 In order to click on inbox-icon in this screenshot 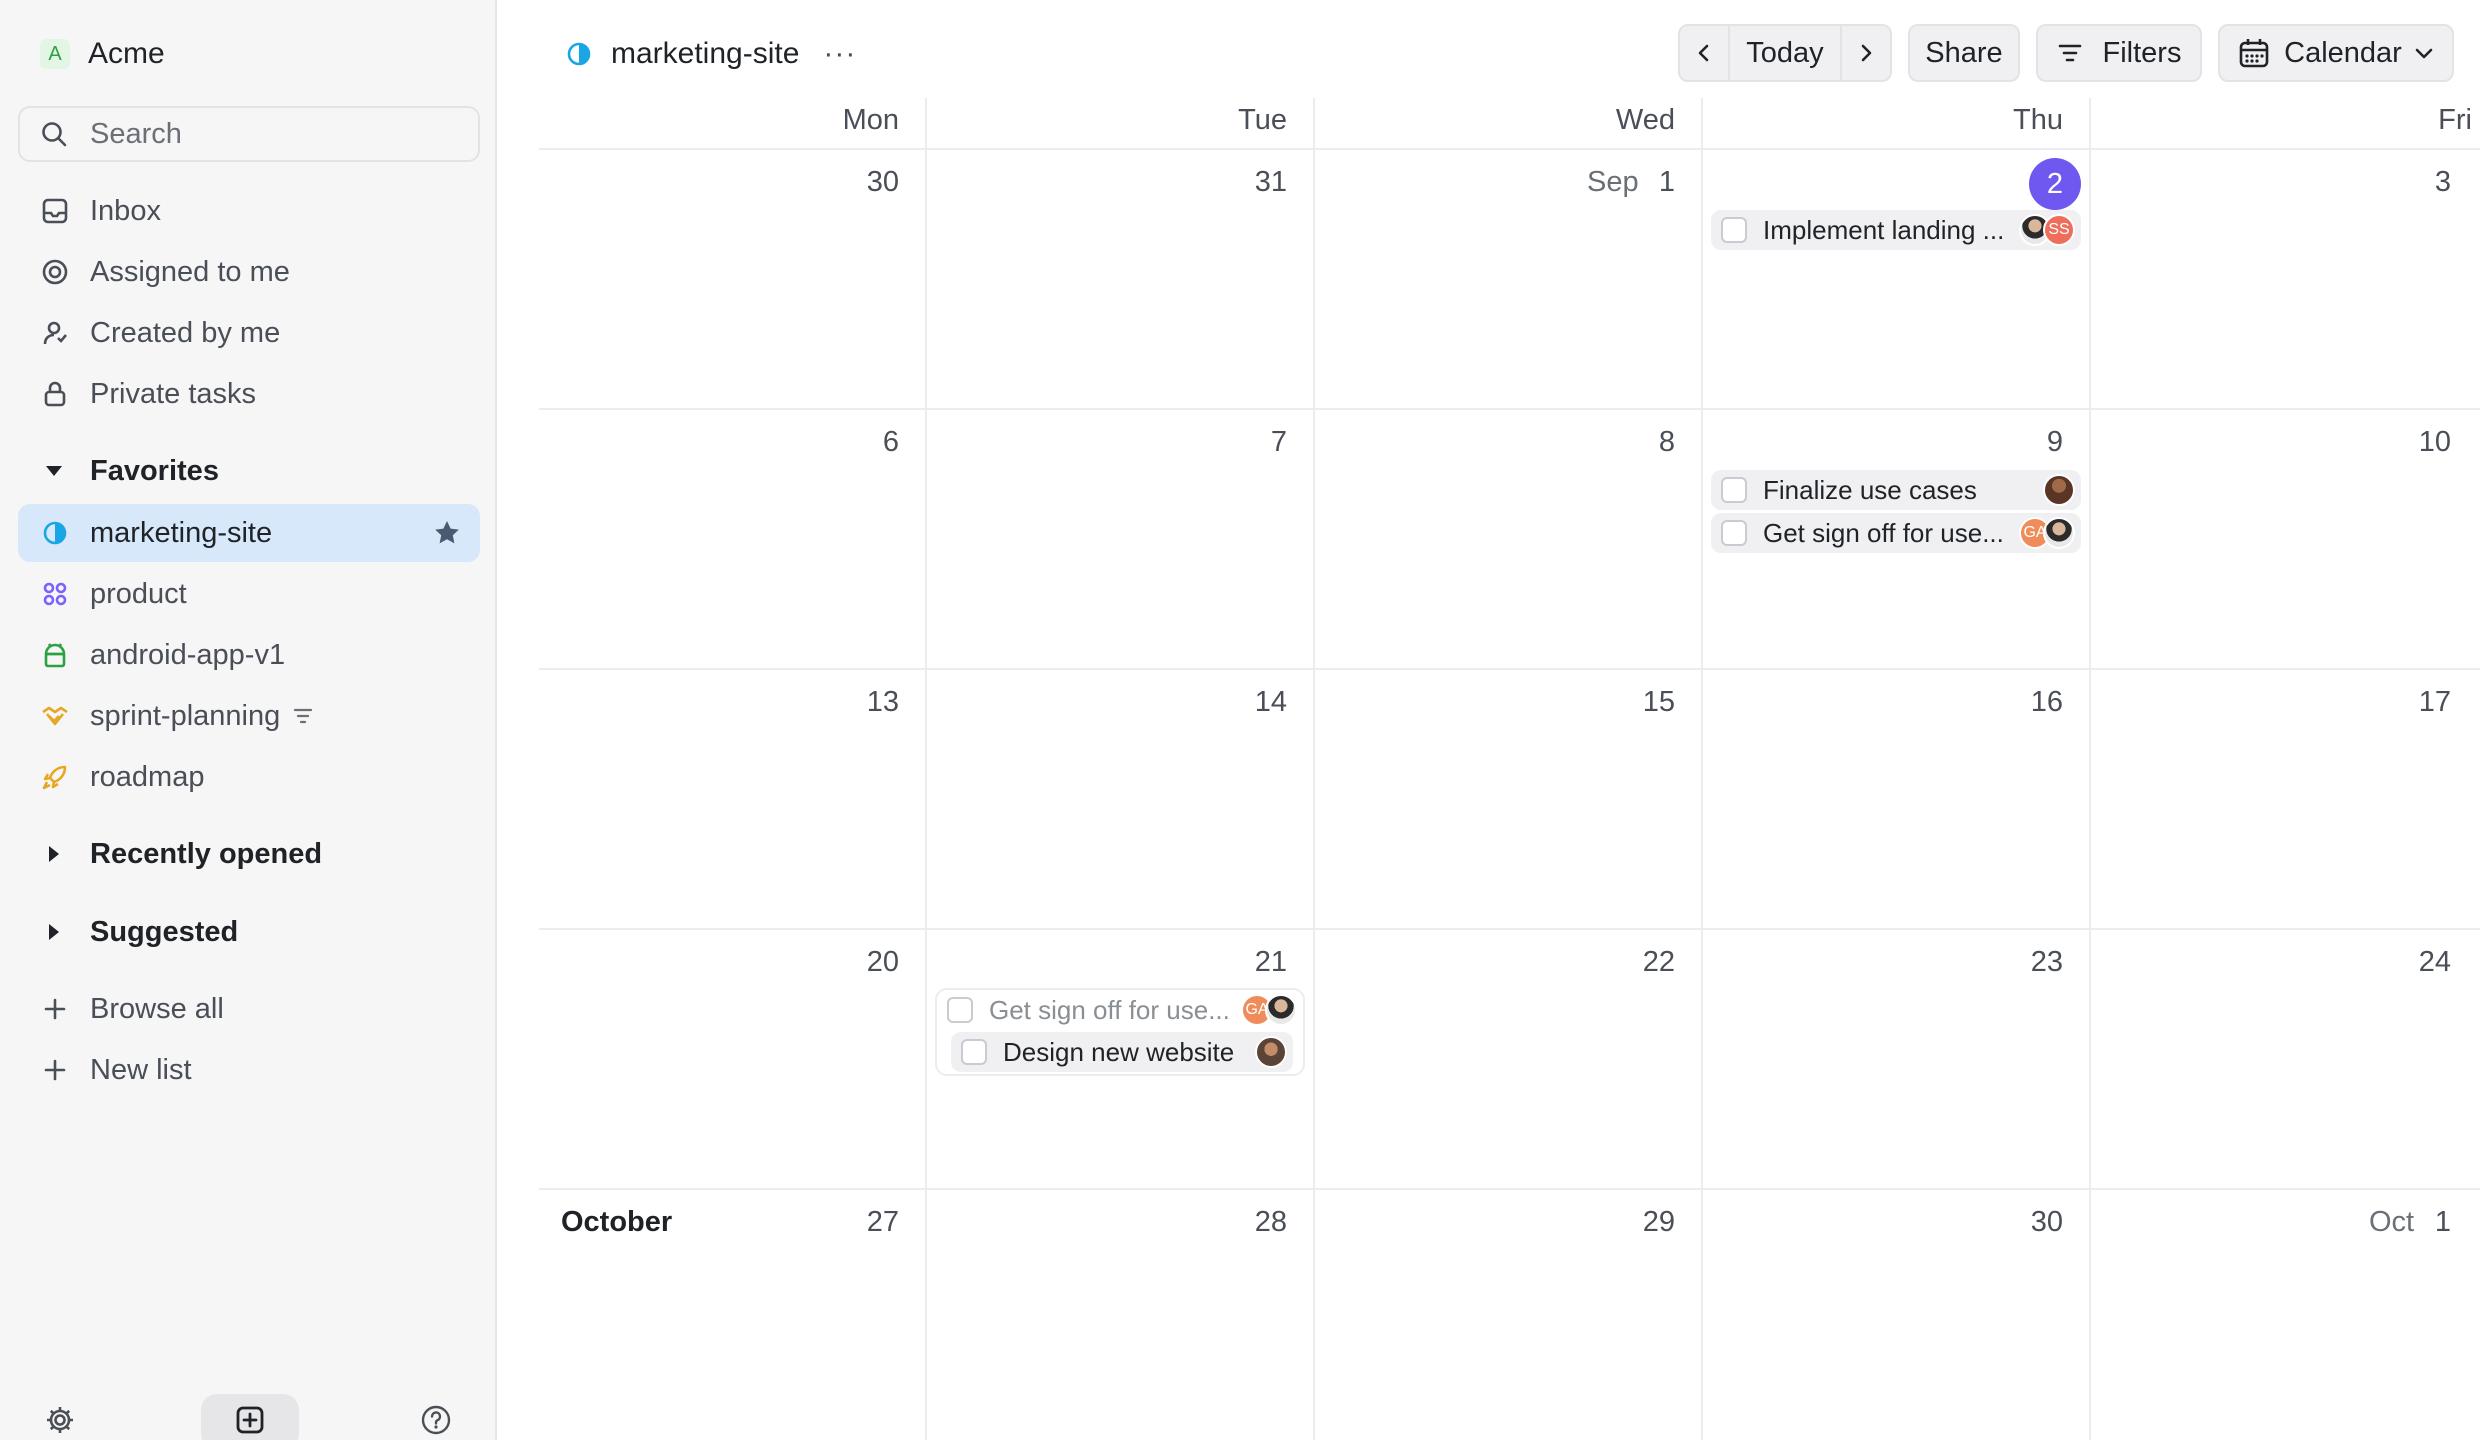, I will do `click(55, 211)`.